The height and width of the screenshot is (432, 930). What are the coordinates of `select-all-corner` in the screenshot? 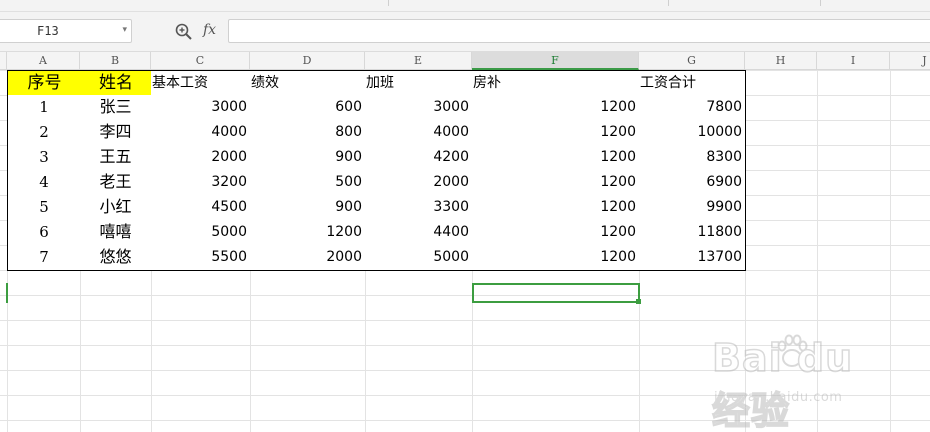 It's located at (3, 61).